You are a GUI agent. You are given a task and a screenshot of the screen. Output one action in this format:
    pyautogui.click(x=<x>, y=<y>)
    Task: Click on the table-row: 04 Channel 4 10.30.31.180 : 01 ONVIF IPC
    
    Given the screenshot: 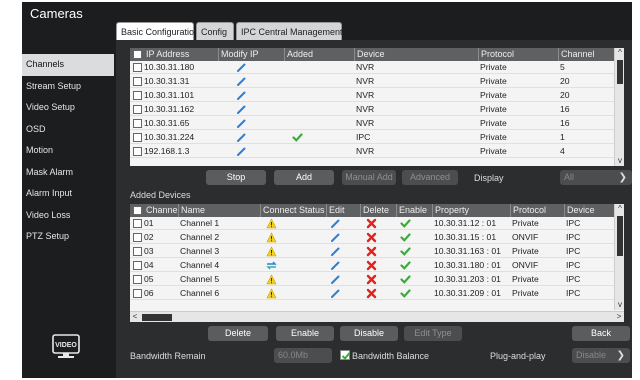 What is the action you would take?
    pyautogui.click(x=372, y=265)
    